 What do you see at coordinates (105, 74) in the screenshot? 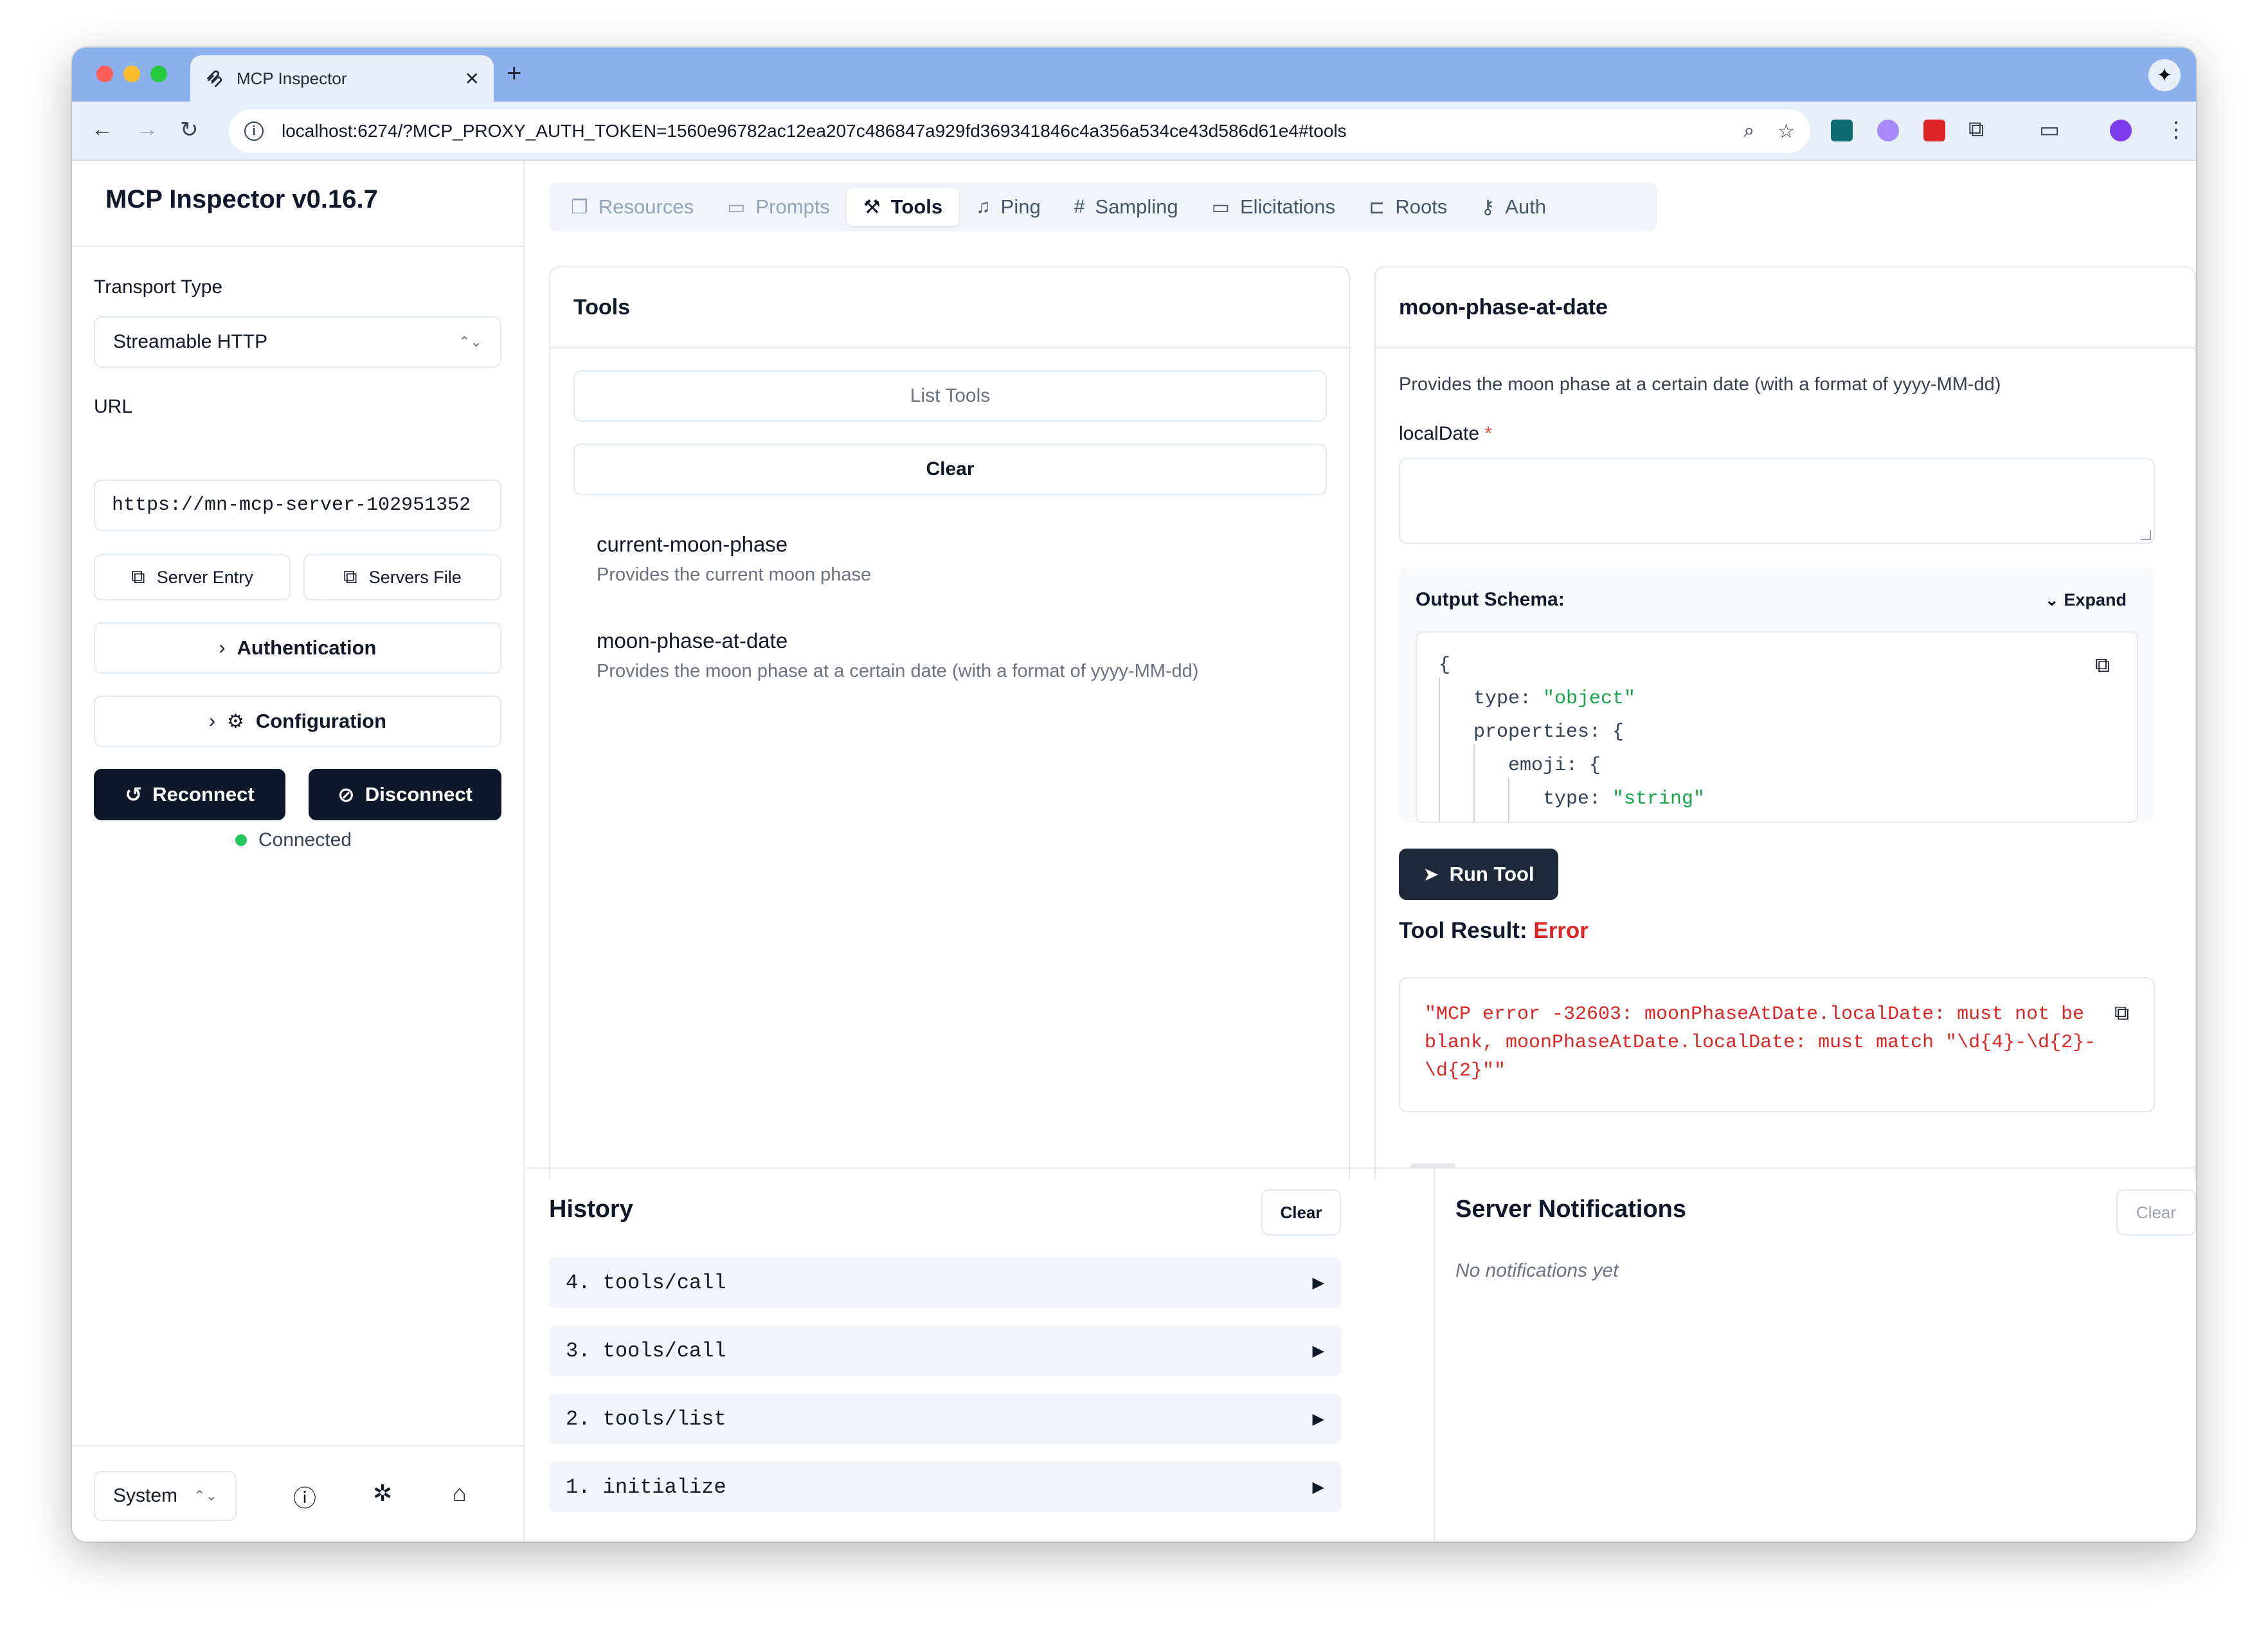
I see `close-window-button` at bounding box center [105, 74].